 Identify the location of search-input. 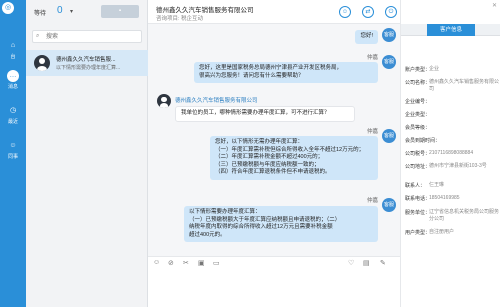
(92, 36).